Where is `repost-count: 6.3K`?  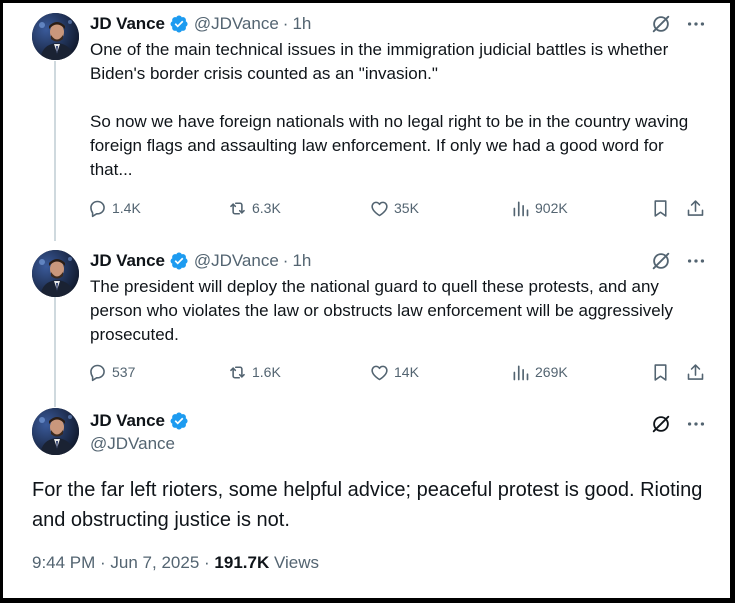 repost-count: 6.3K is located at coordinates (266, 208).